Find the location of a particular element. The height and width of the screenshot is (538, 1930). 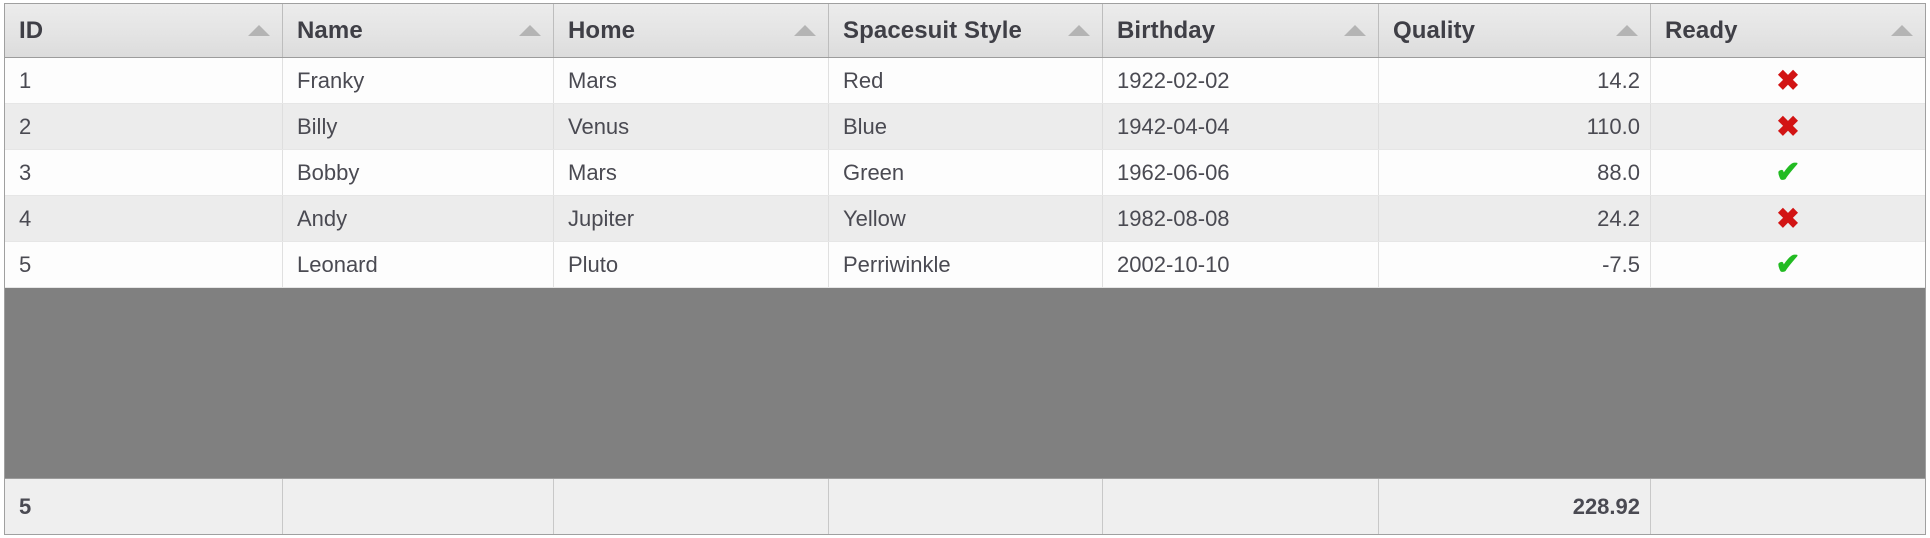

column-header-label: Quality is located at coordinates (1434, 30).